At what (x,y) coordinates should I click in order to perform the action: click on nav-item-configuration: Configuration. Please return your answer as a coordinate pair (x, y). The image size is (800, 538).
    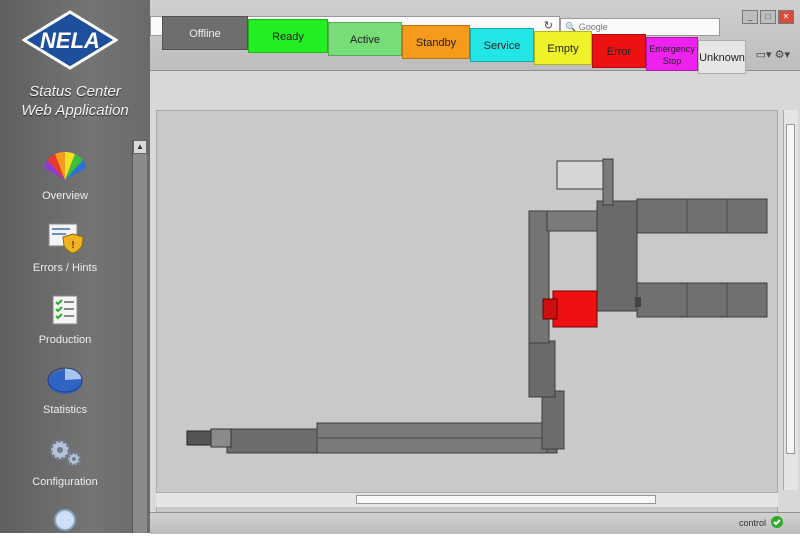
    Looking at the image, I should click on (65, 462).